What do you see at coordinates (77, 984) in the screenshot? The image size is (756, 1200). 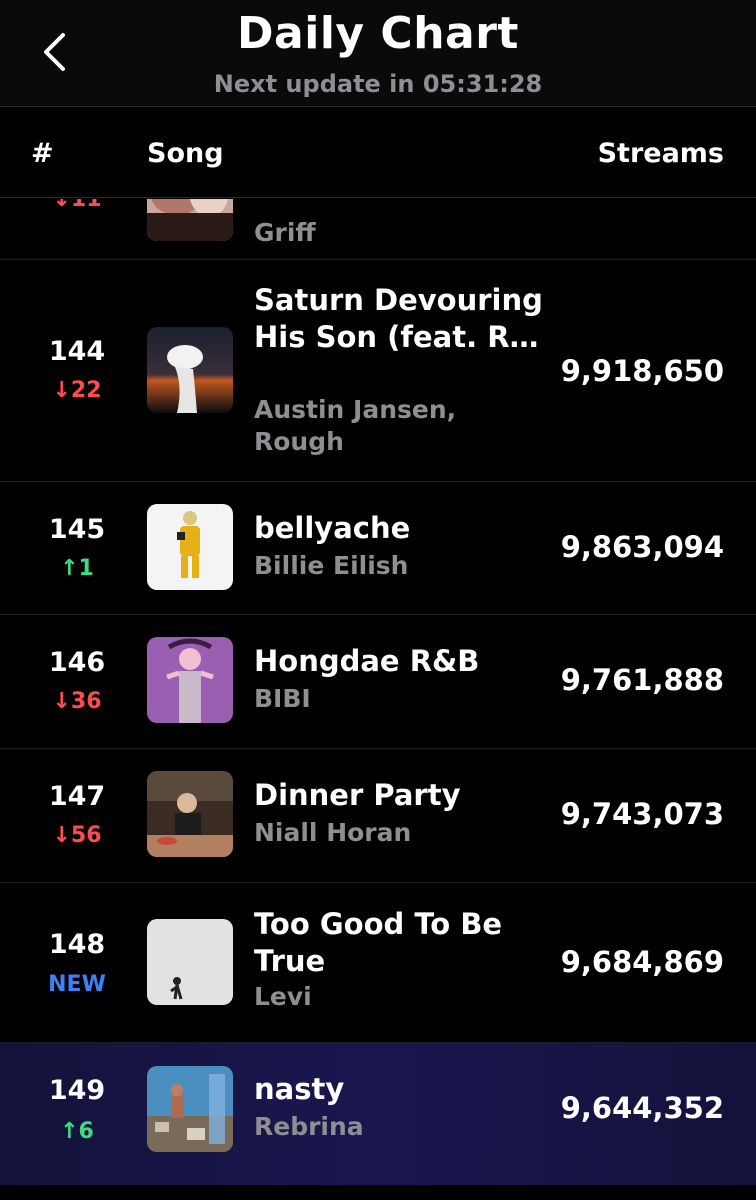 I see `rank-change: NEW` at bounding box center [77, 984].